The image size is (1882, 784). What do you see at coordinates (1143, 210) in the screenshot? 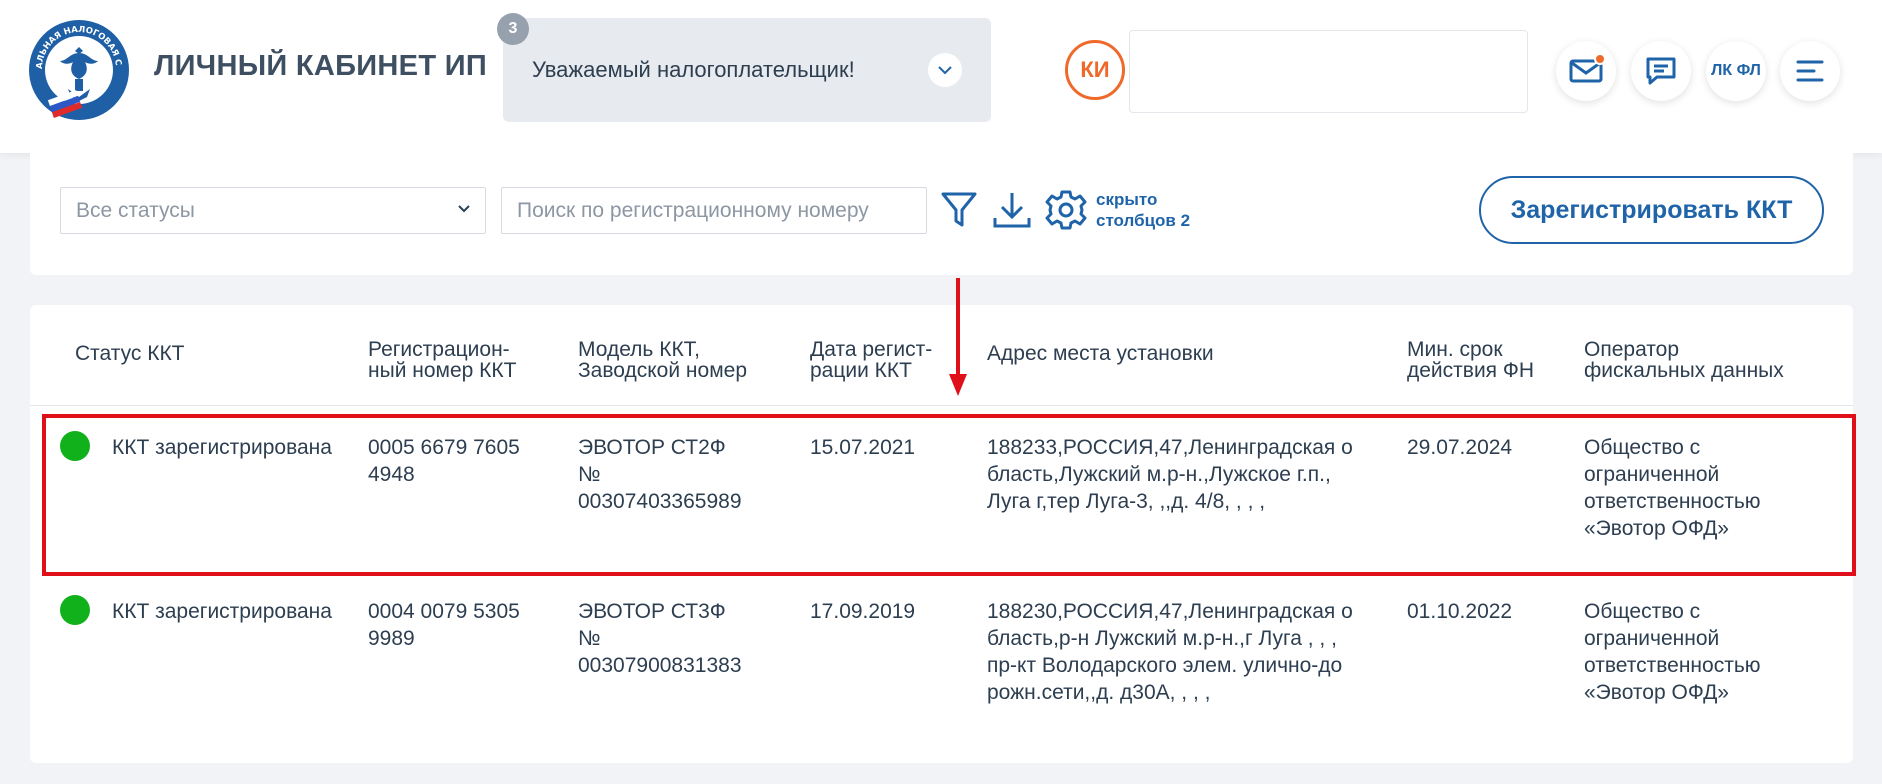
I see `hidden-columns-indicator: скрыто столбцов 2` at bounding box center [1143, 210].